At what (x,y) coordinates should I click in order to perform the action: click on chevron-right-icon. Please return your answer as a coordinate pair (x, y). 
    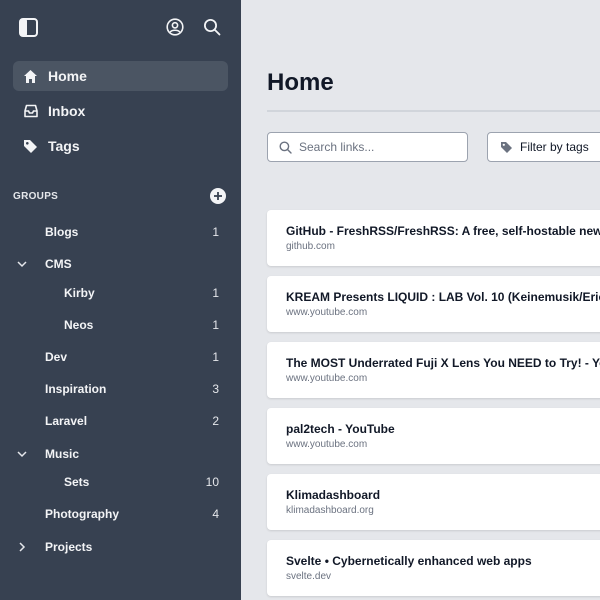
    Looking at the image, I should click on (22, 548).